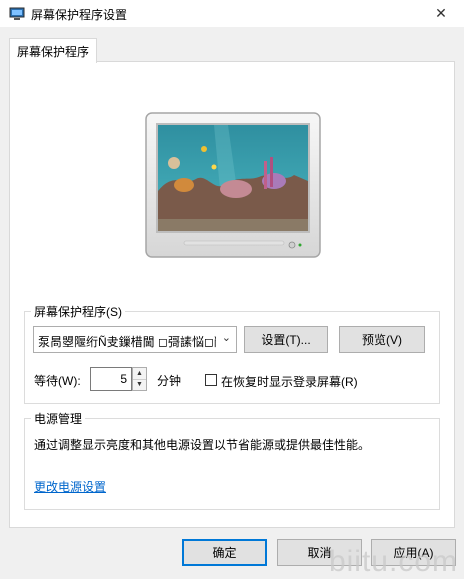 This screenshot has width=464, height=579. I want to click on spin-down-icon: ▼, so click(139, 384).